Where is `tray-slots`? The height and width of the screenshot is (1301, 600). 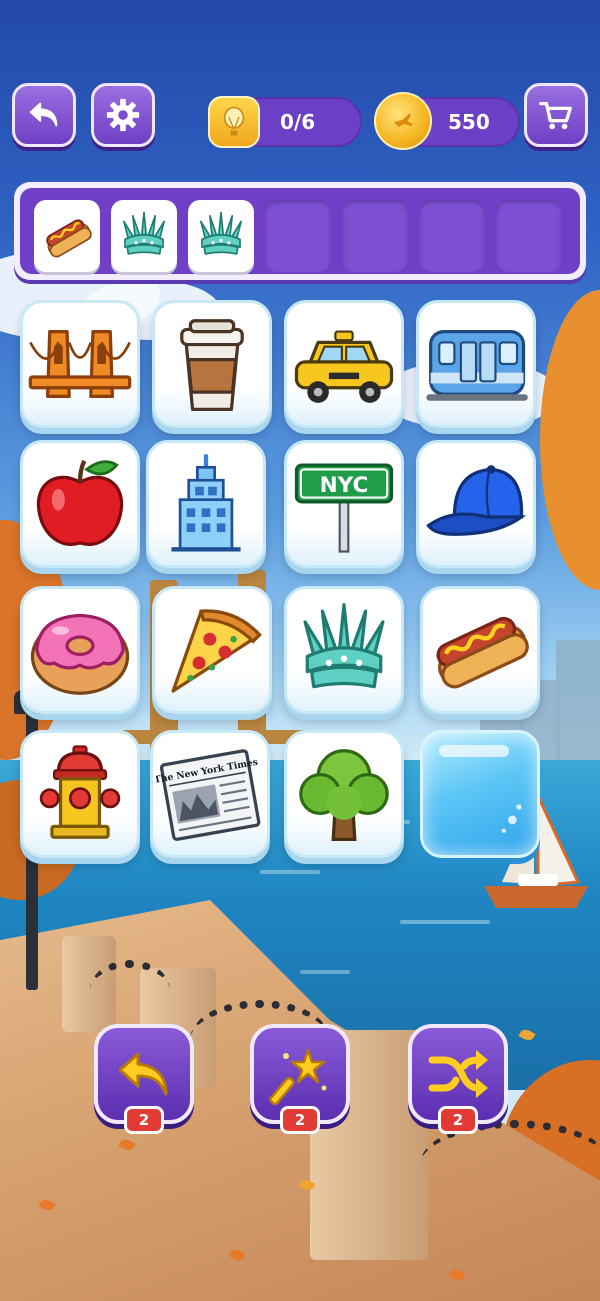 tray-slots is located at coordinates (300, 231).